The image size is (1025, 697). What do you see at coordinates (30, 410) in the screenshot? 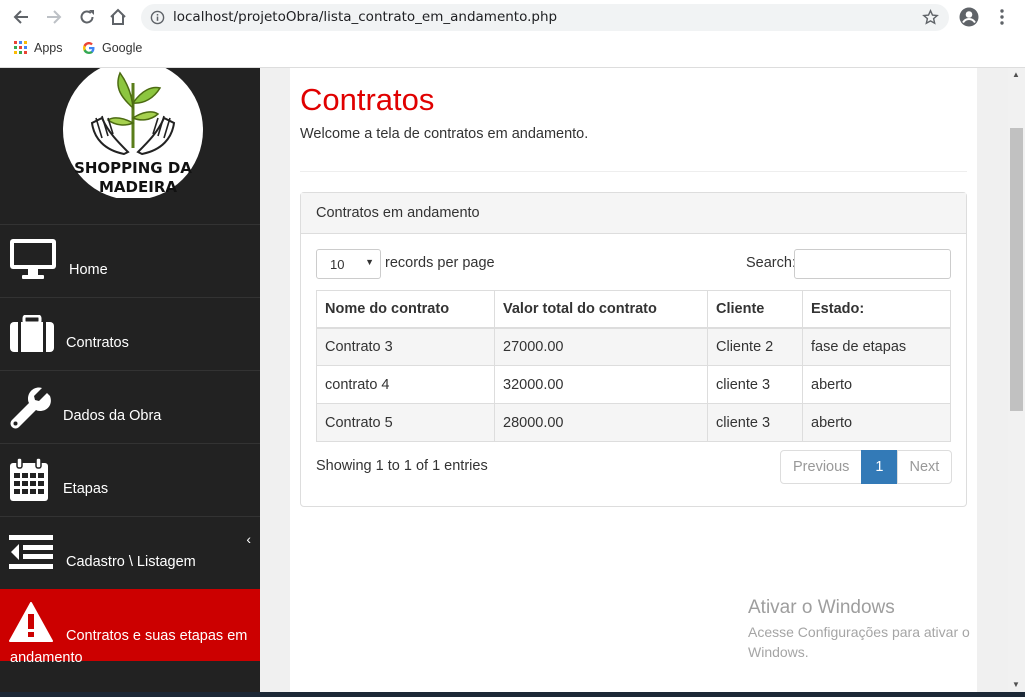
I see `wrench-icon` at bounding box center [30, 410].